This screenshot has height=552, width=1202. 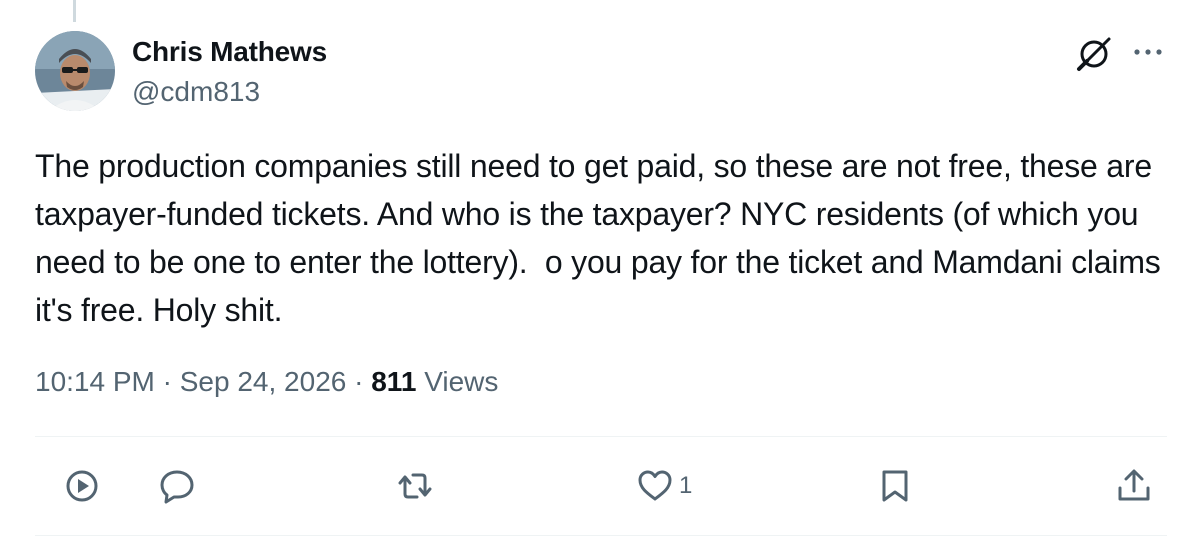 I want to click on like-count: 1, so click(x=686, y=485).